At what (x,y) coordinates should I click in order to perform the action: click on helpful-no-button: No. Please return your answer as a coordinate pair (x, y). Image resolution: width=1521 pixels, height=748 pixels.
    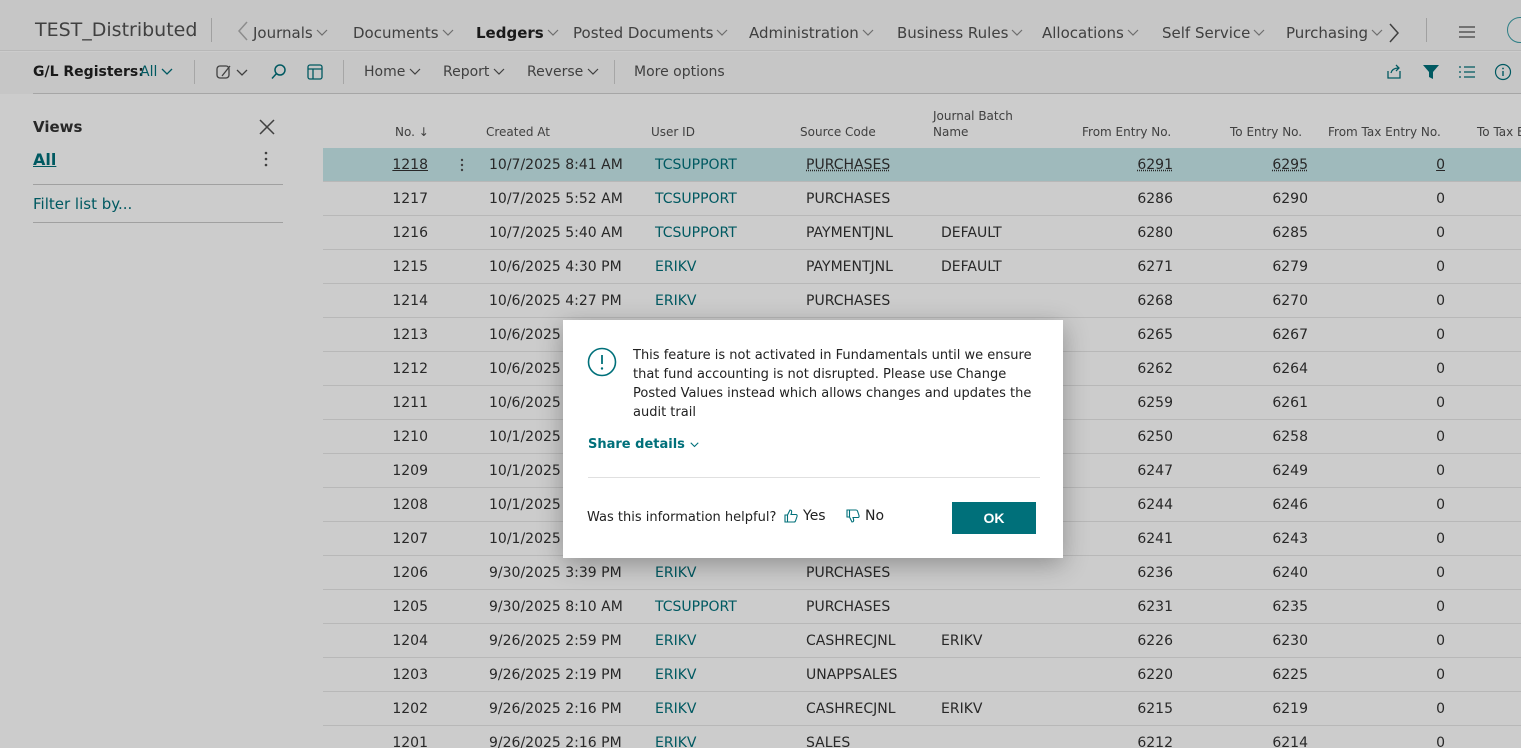
    Looking at the image, I should click on (865, 516).